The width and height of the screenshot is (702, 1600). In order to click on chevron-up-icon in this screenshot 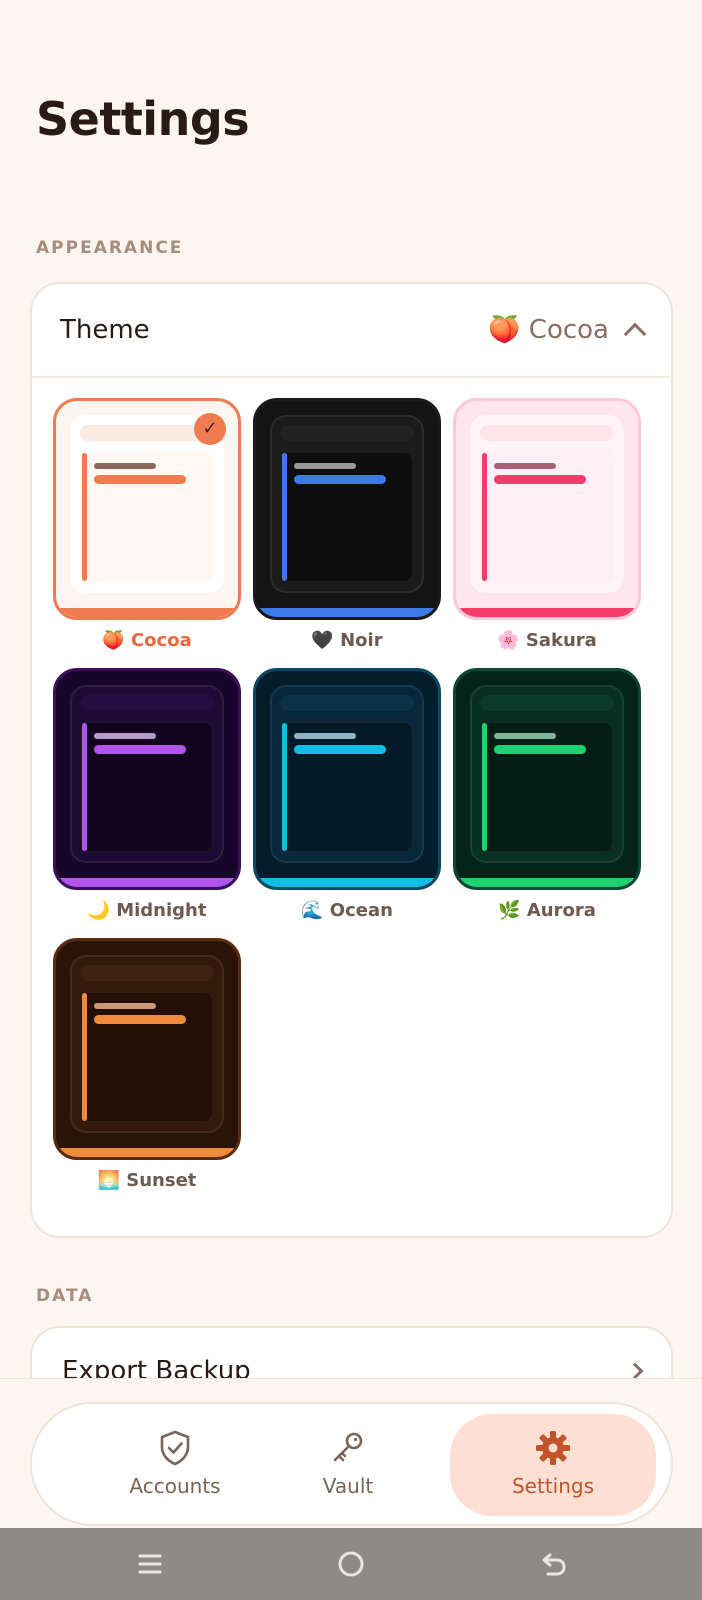, I will do `click(635, 334)`.